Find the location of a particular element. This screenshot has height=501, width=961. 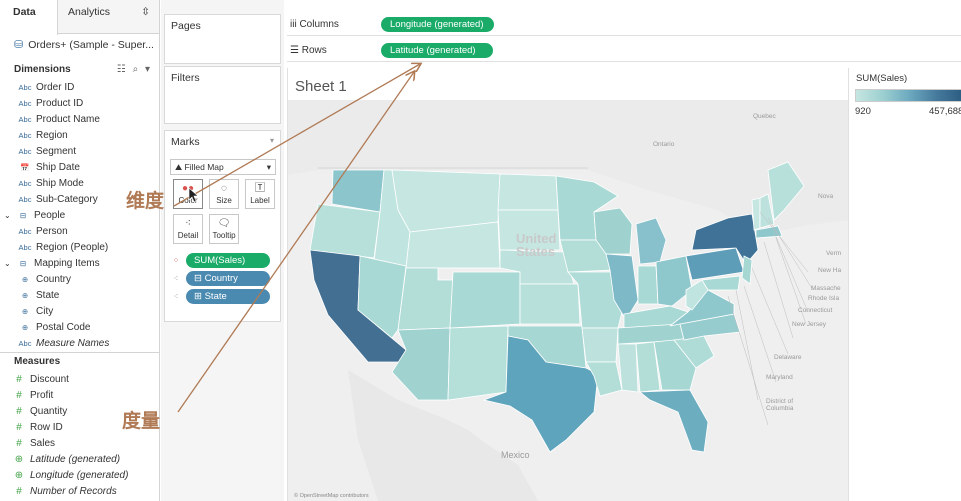

dimension-field-label: Ship Date is located at coordinates (58, 167).